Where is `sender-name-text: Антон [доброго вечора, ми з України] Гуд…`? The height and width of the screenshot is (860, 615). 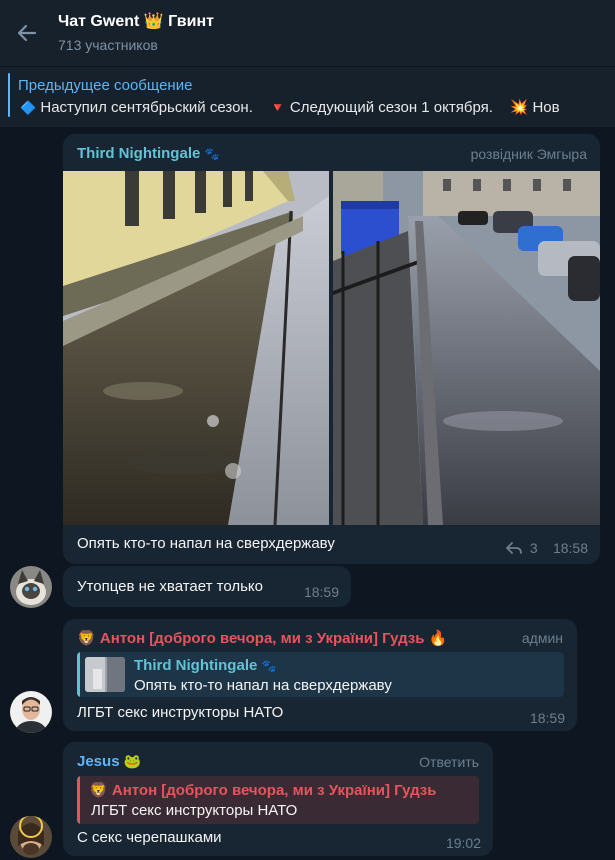
sender-name-text: Антон [доброго вечора, ми з України] Гуд… is located at coordinates (262, 638).